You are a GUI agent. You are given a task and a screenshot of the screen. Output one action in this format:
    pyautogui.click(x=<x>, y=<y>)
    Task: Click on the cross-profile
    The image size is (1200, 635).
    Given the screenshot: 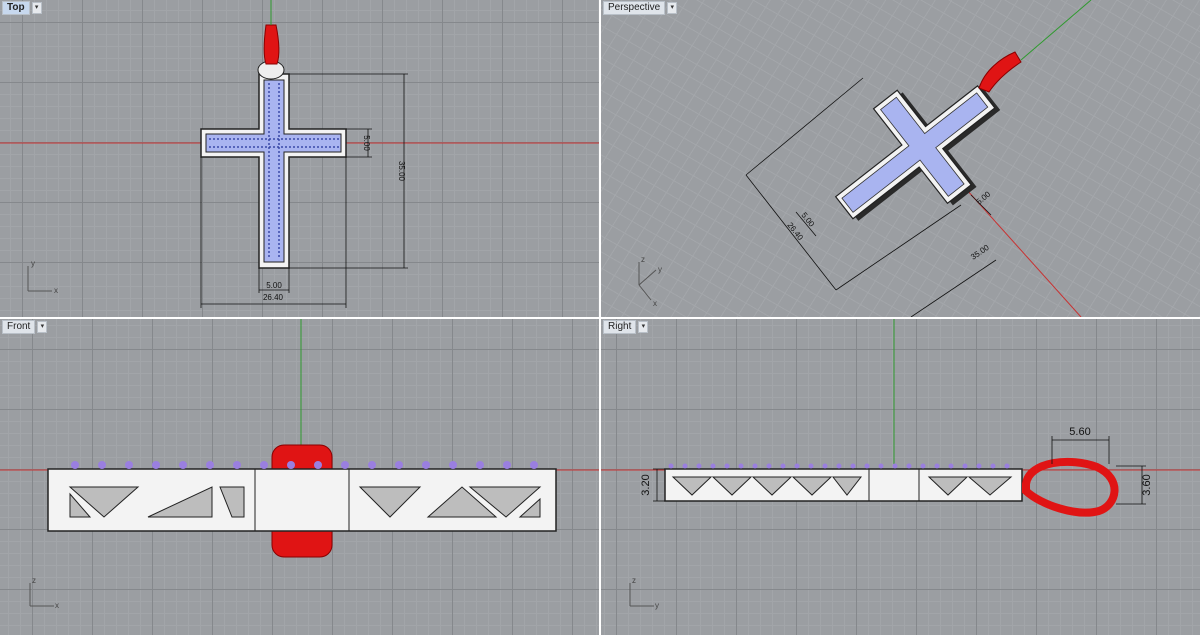 What is the action you would take?
    pyautogui.click(x=302, y=500)
    